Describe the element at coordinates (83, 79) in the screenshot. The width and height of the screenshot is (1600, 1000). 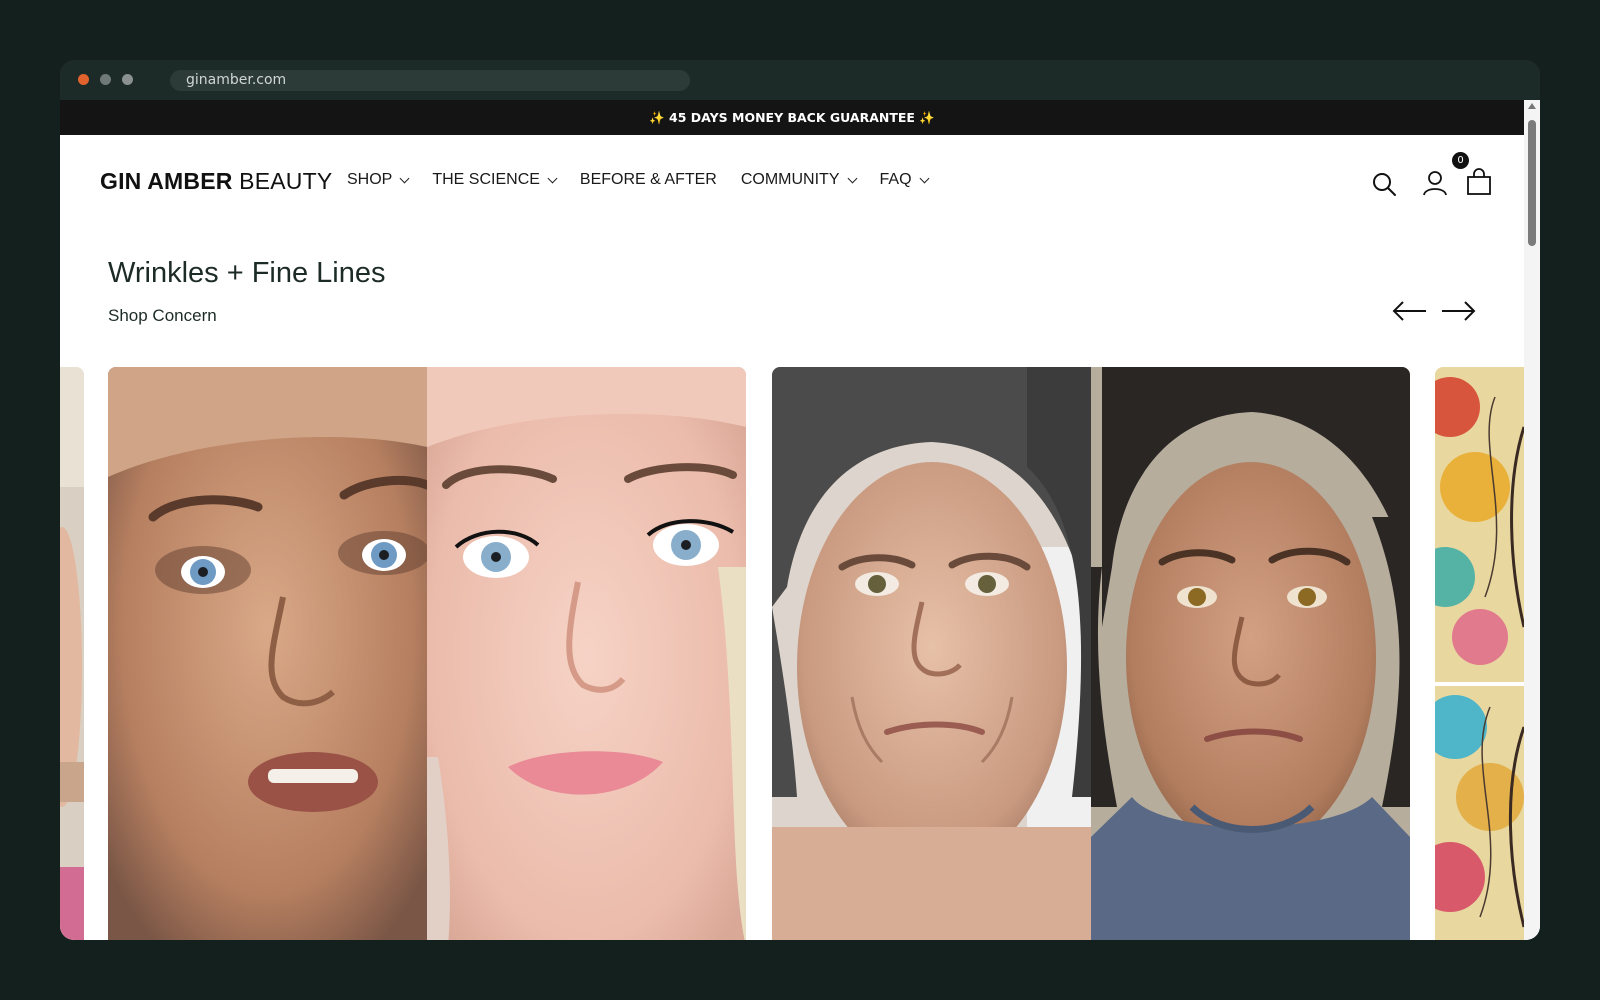
I see `close-window-dot` at that location.